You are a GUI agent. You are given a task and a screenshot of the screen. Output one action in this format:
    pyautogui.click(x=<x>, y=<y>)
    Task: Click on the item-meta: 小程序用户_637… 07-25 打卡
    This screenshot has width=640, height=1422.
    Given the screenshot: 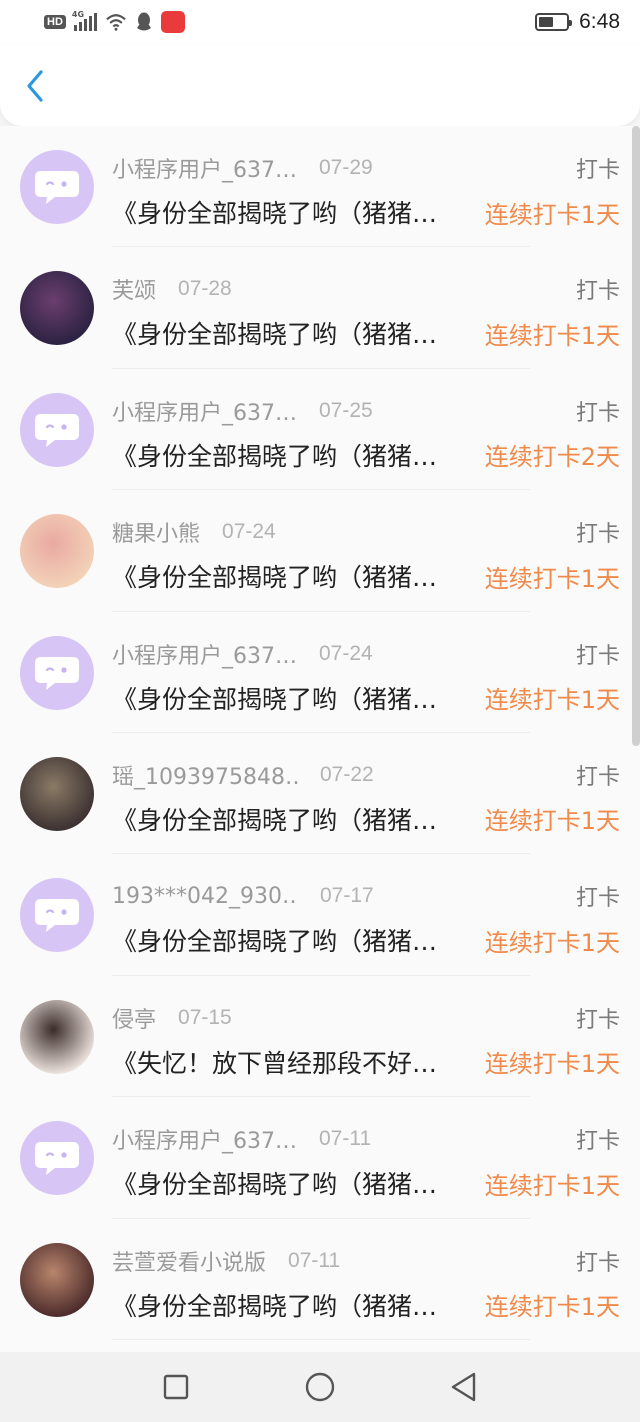 What is the action you would take?
    pyautogui.click(x=366, y=411)
    